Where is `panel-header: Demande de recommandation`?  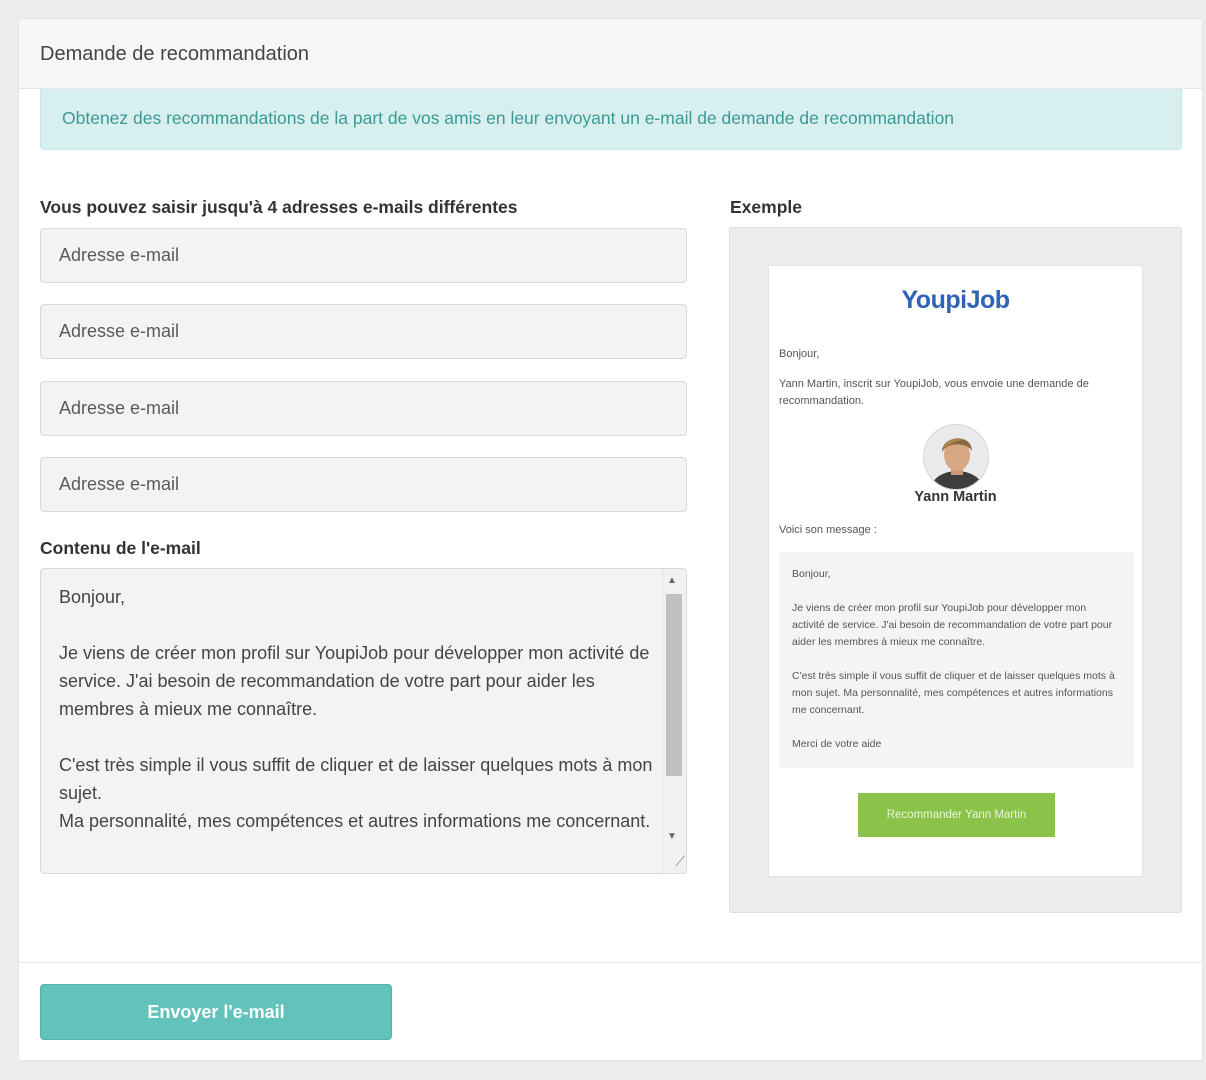 panel-header: Demande de recommandation is located at coordinates (610, 54).